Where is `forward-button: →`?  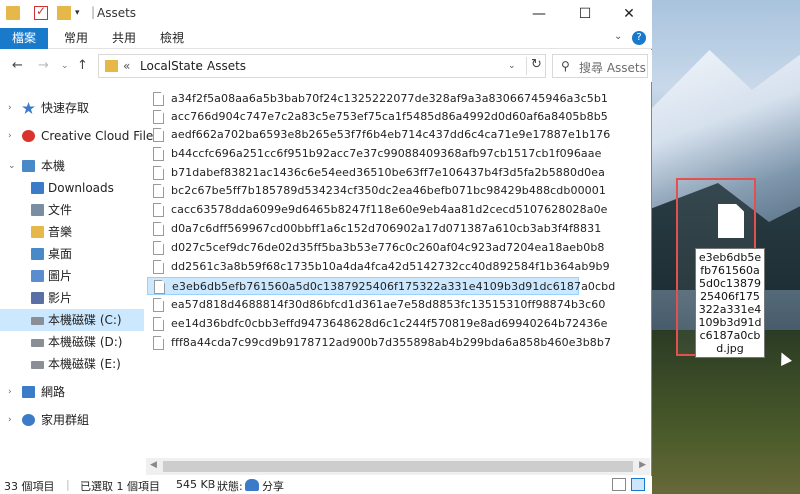 forward-button: → is located at coordinates (43, 65).